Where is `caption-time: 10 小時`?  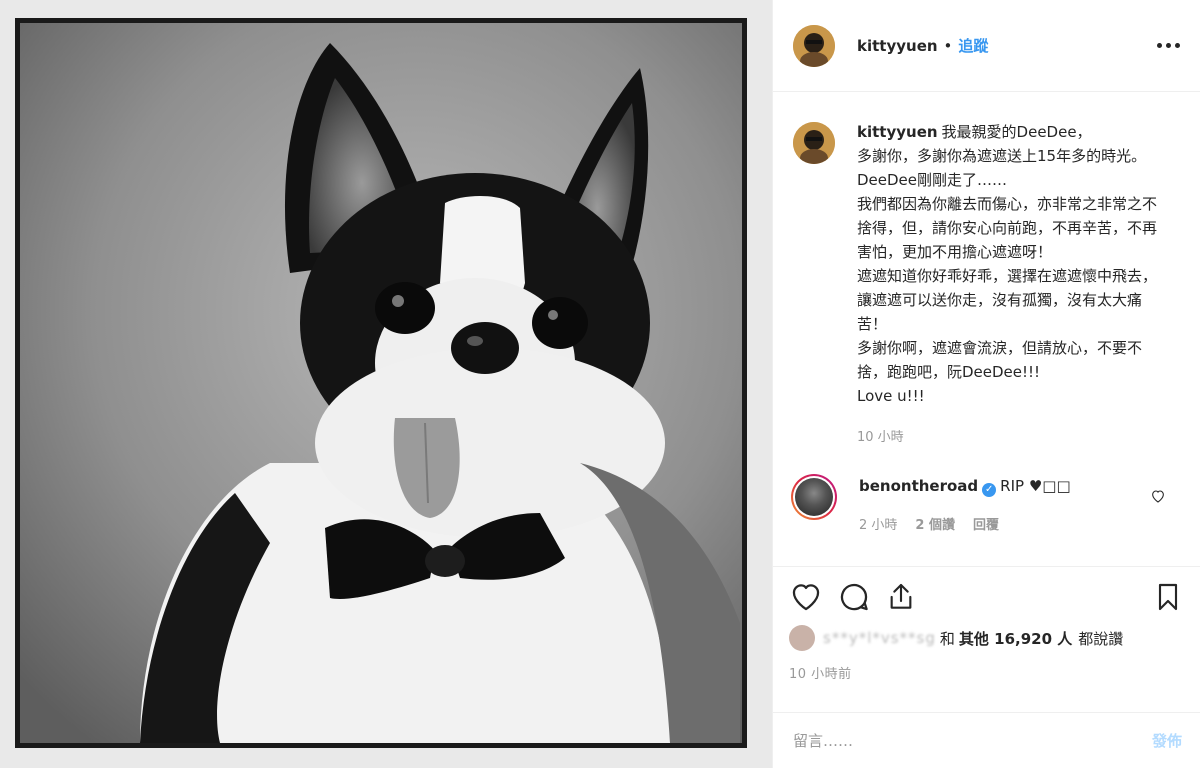
caption-time: 10 小時 is located at coordinates (880, 437).